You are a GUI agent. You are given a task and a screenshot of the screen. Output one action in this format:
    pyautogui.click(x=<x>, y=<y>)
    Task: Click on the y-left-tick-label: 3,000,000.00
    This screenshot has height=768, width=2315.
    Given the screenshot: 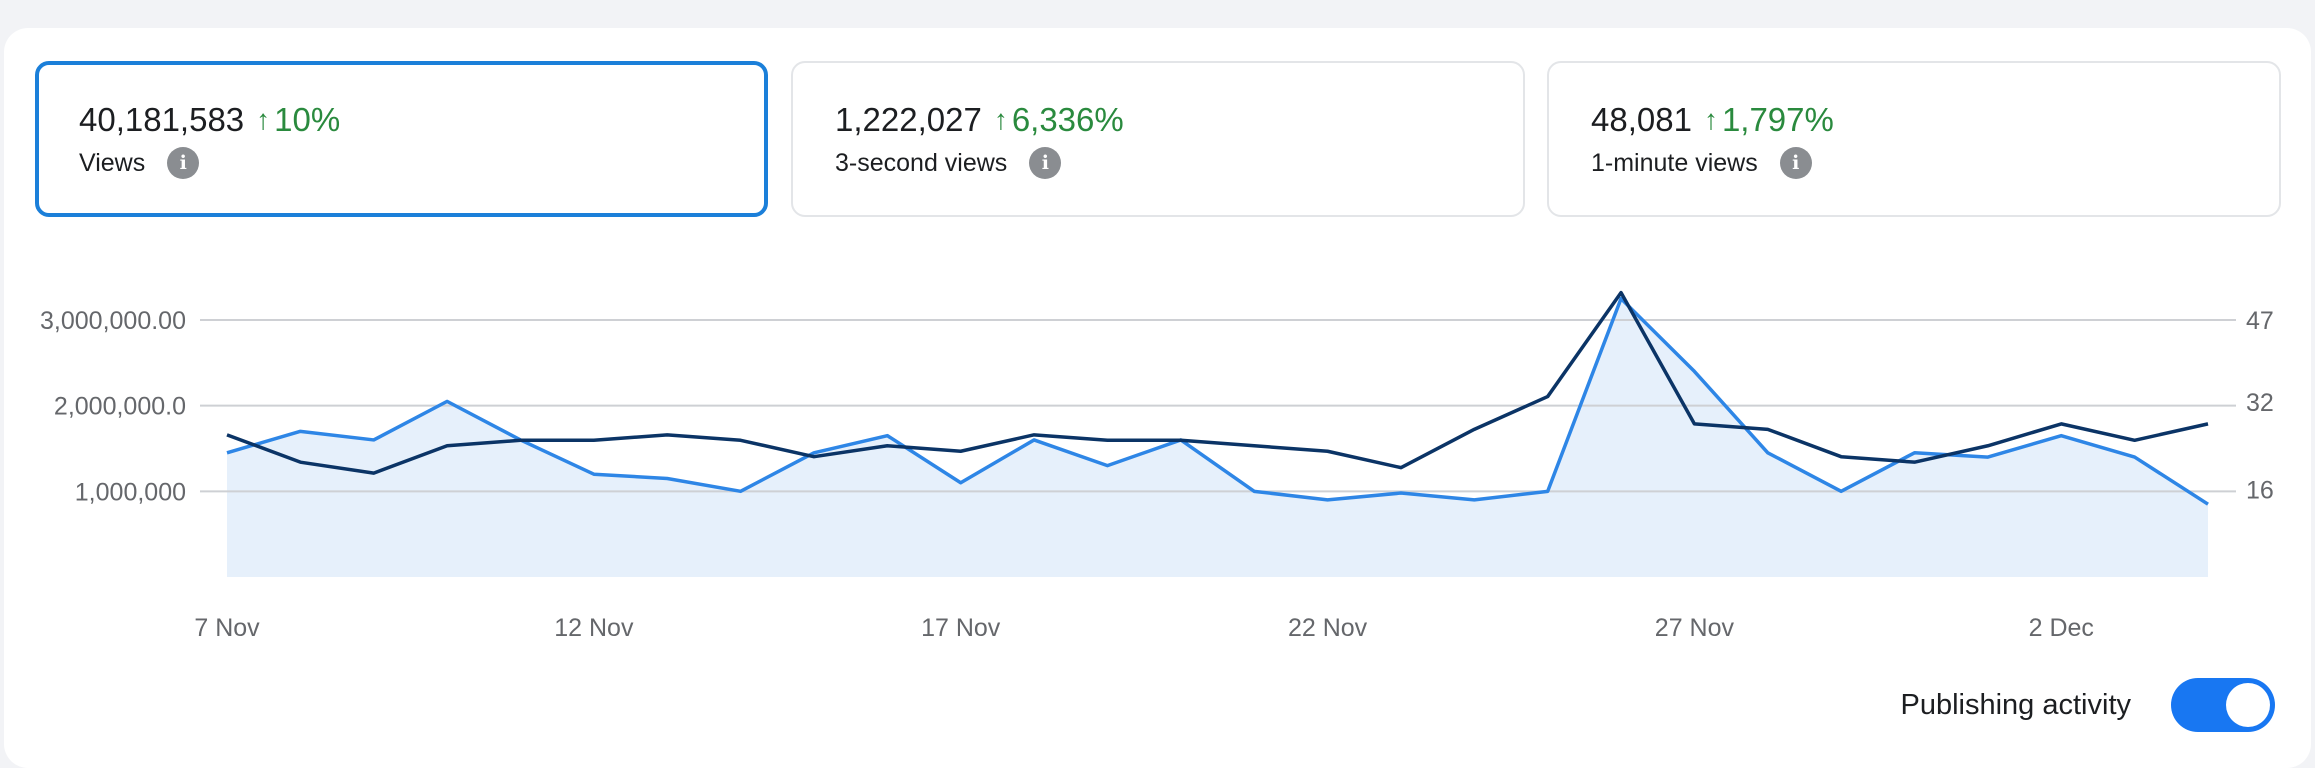 What is the action you would take?
    pyautogui.click(x=113, y=321)
    